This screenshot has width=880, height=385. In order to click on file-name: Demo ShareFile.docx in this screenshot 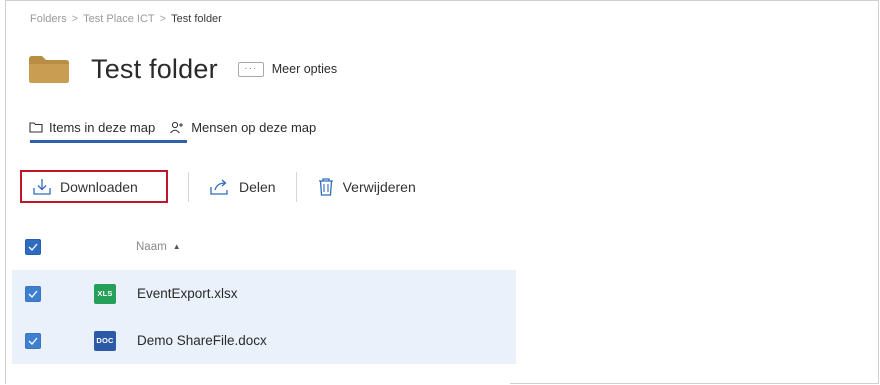, I will do `click(202, 340)`.